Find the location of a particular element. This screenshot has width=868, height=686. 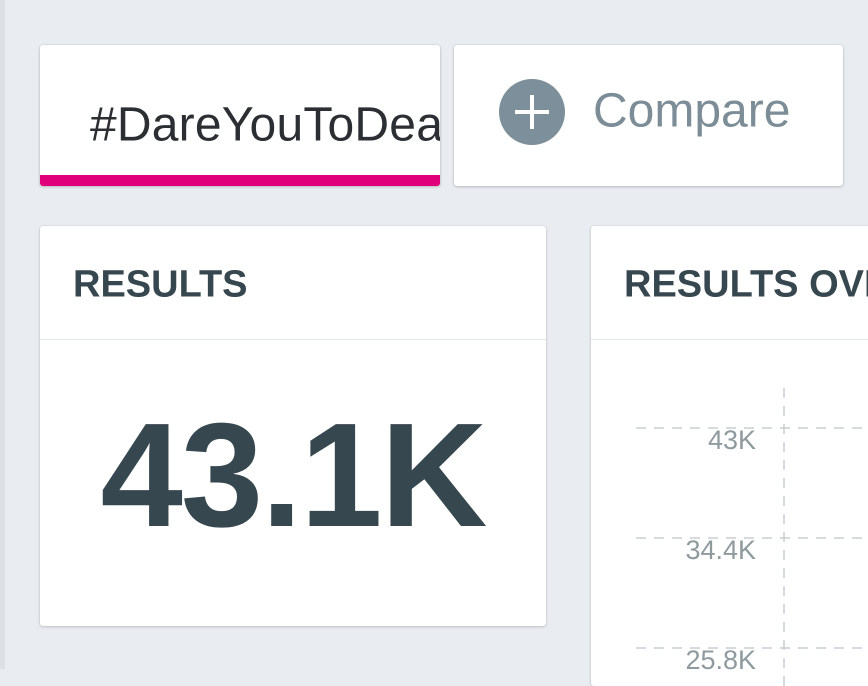

plus-icon-vertical is located at coordinates (532, 112).